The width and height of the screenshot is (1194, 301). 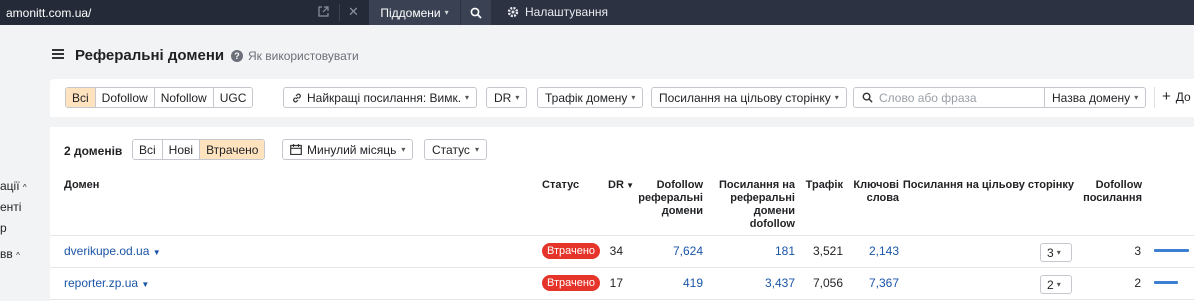 What do you see at coordinates (150, 55) in the screenshot?
I see `page-title: Реферальні домени` at bounding box center [150, 55].